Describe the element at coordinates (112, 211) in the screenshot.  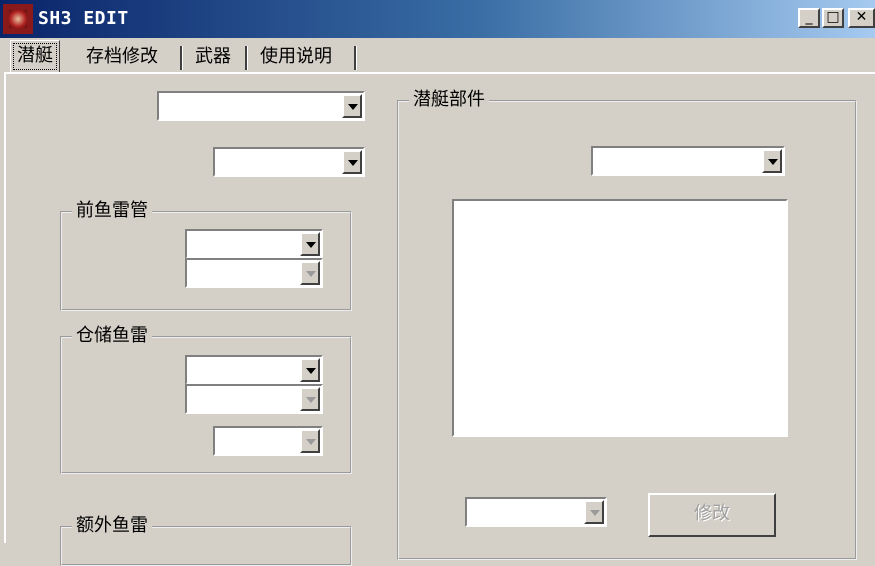
I see `front-tubes-label: 前鱼雷管` at that location.